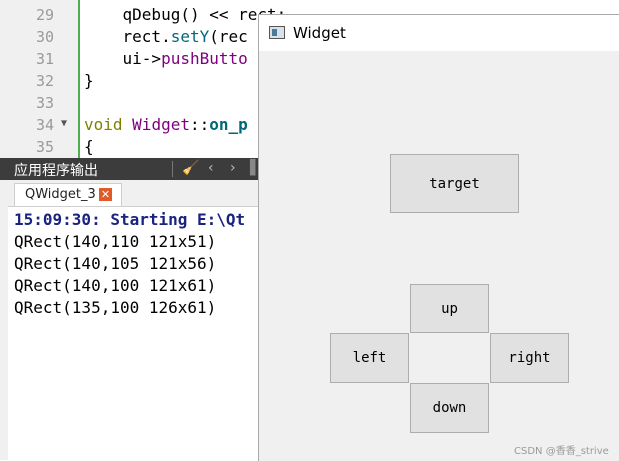 The image size is (619, 461). I want to click on code-line-34: void Widget::on_p, so click(166, 124).